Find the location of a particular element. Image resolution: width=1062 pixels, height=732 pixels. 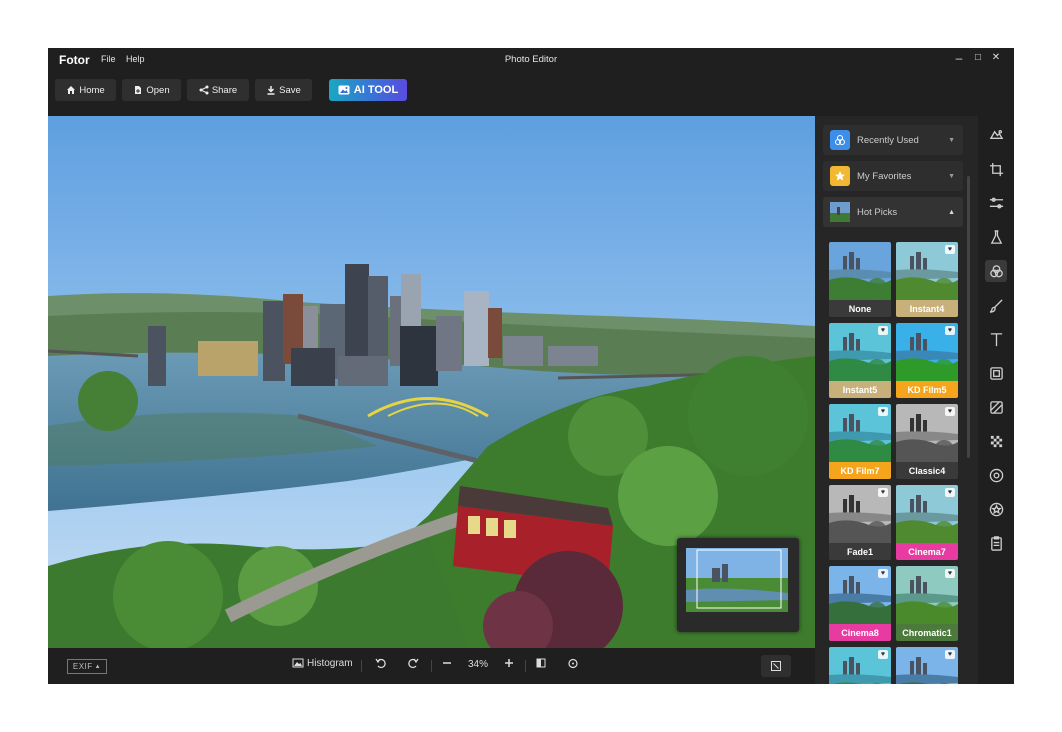

sticker-icon is located at coordinates (996, 407).